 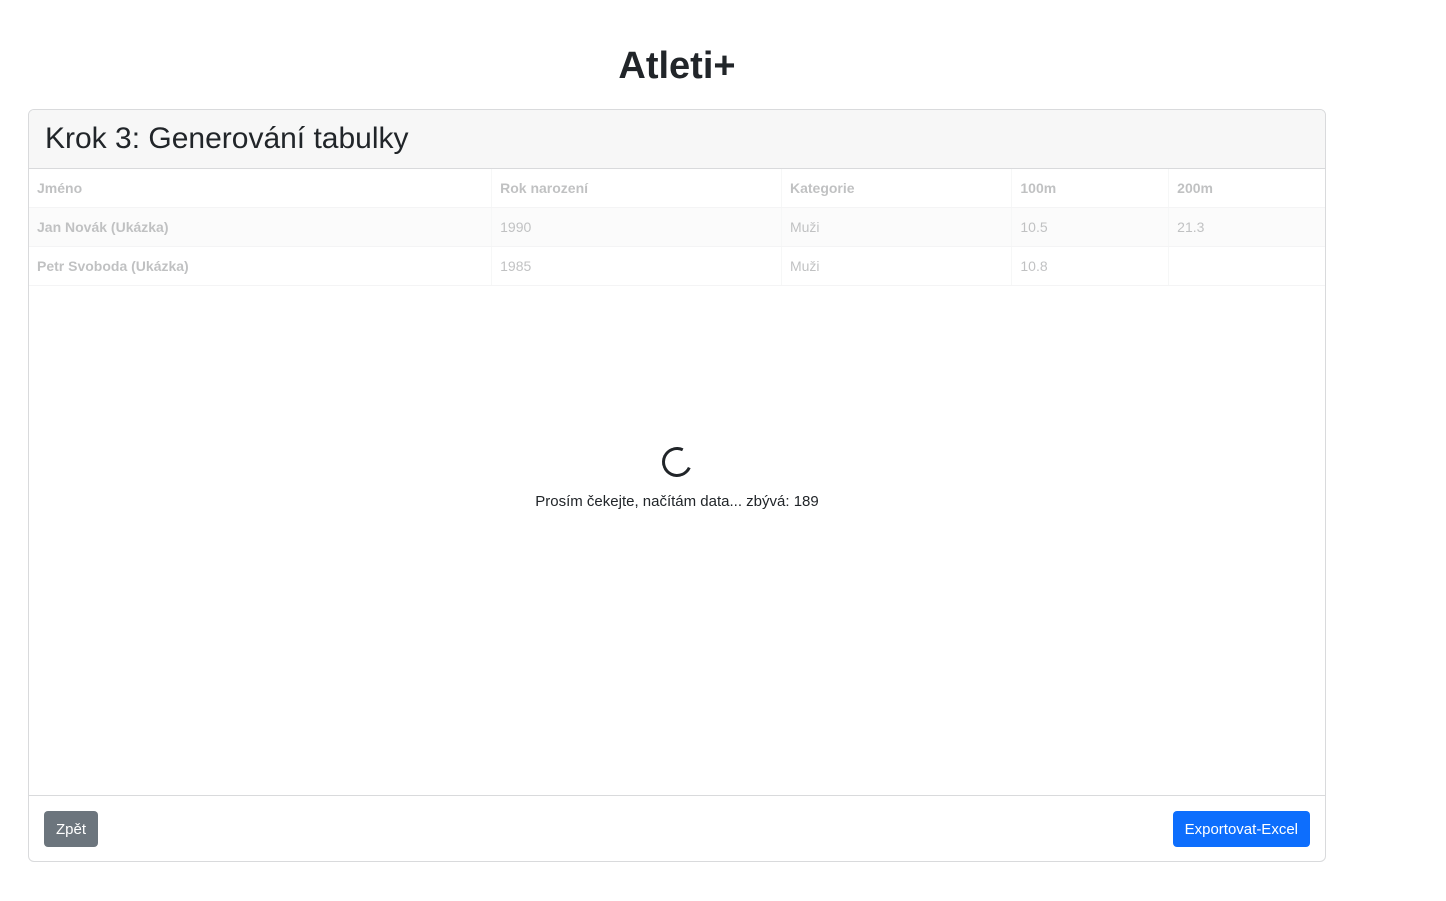 I want to click on card-title: Krok 3: Generování tabulky, so click(x=227, y=138).